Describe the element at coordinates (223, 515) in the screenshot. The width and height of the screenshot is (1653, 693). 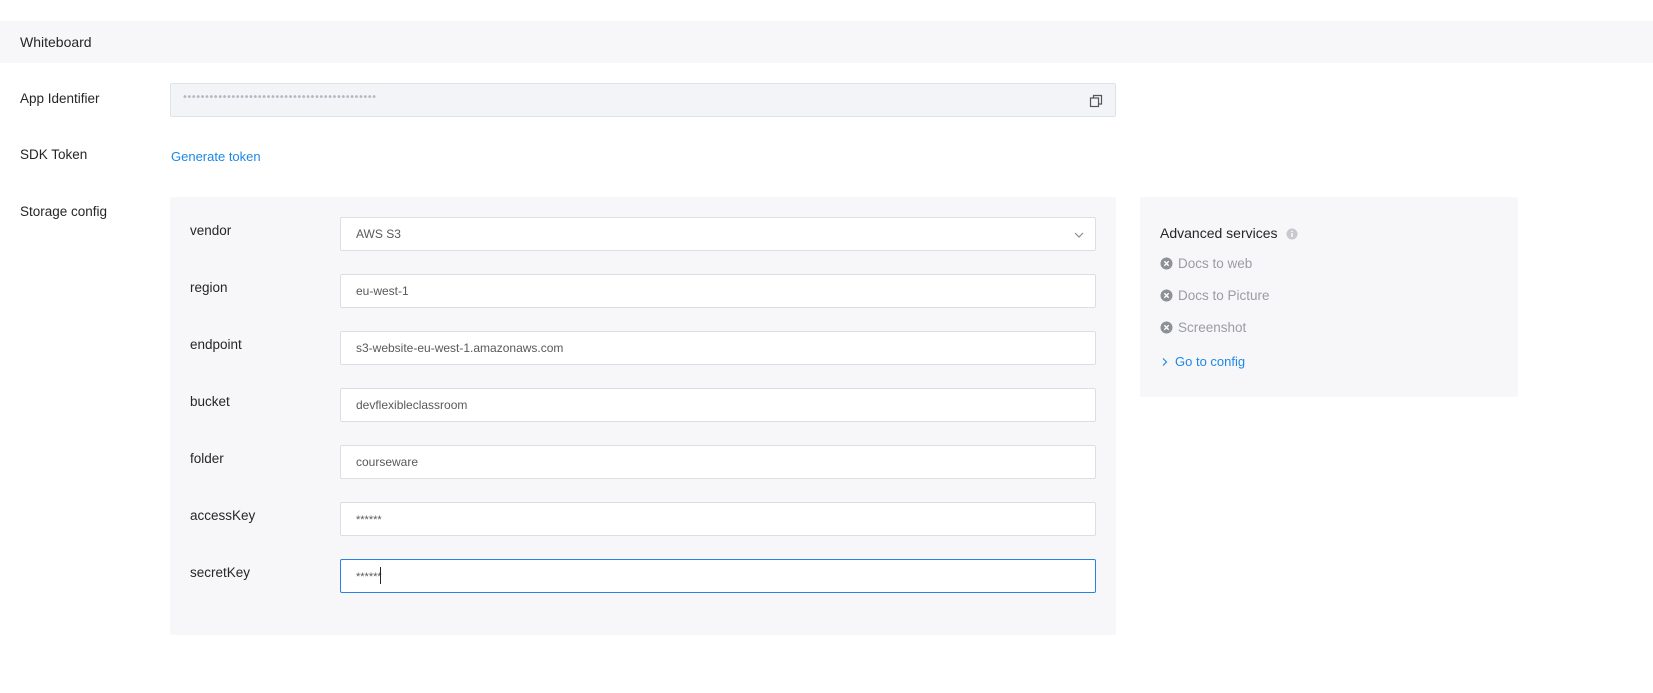
I see `access-key-label: accessKey` at that location.